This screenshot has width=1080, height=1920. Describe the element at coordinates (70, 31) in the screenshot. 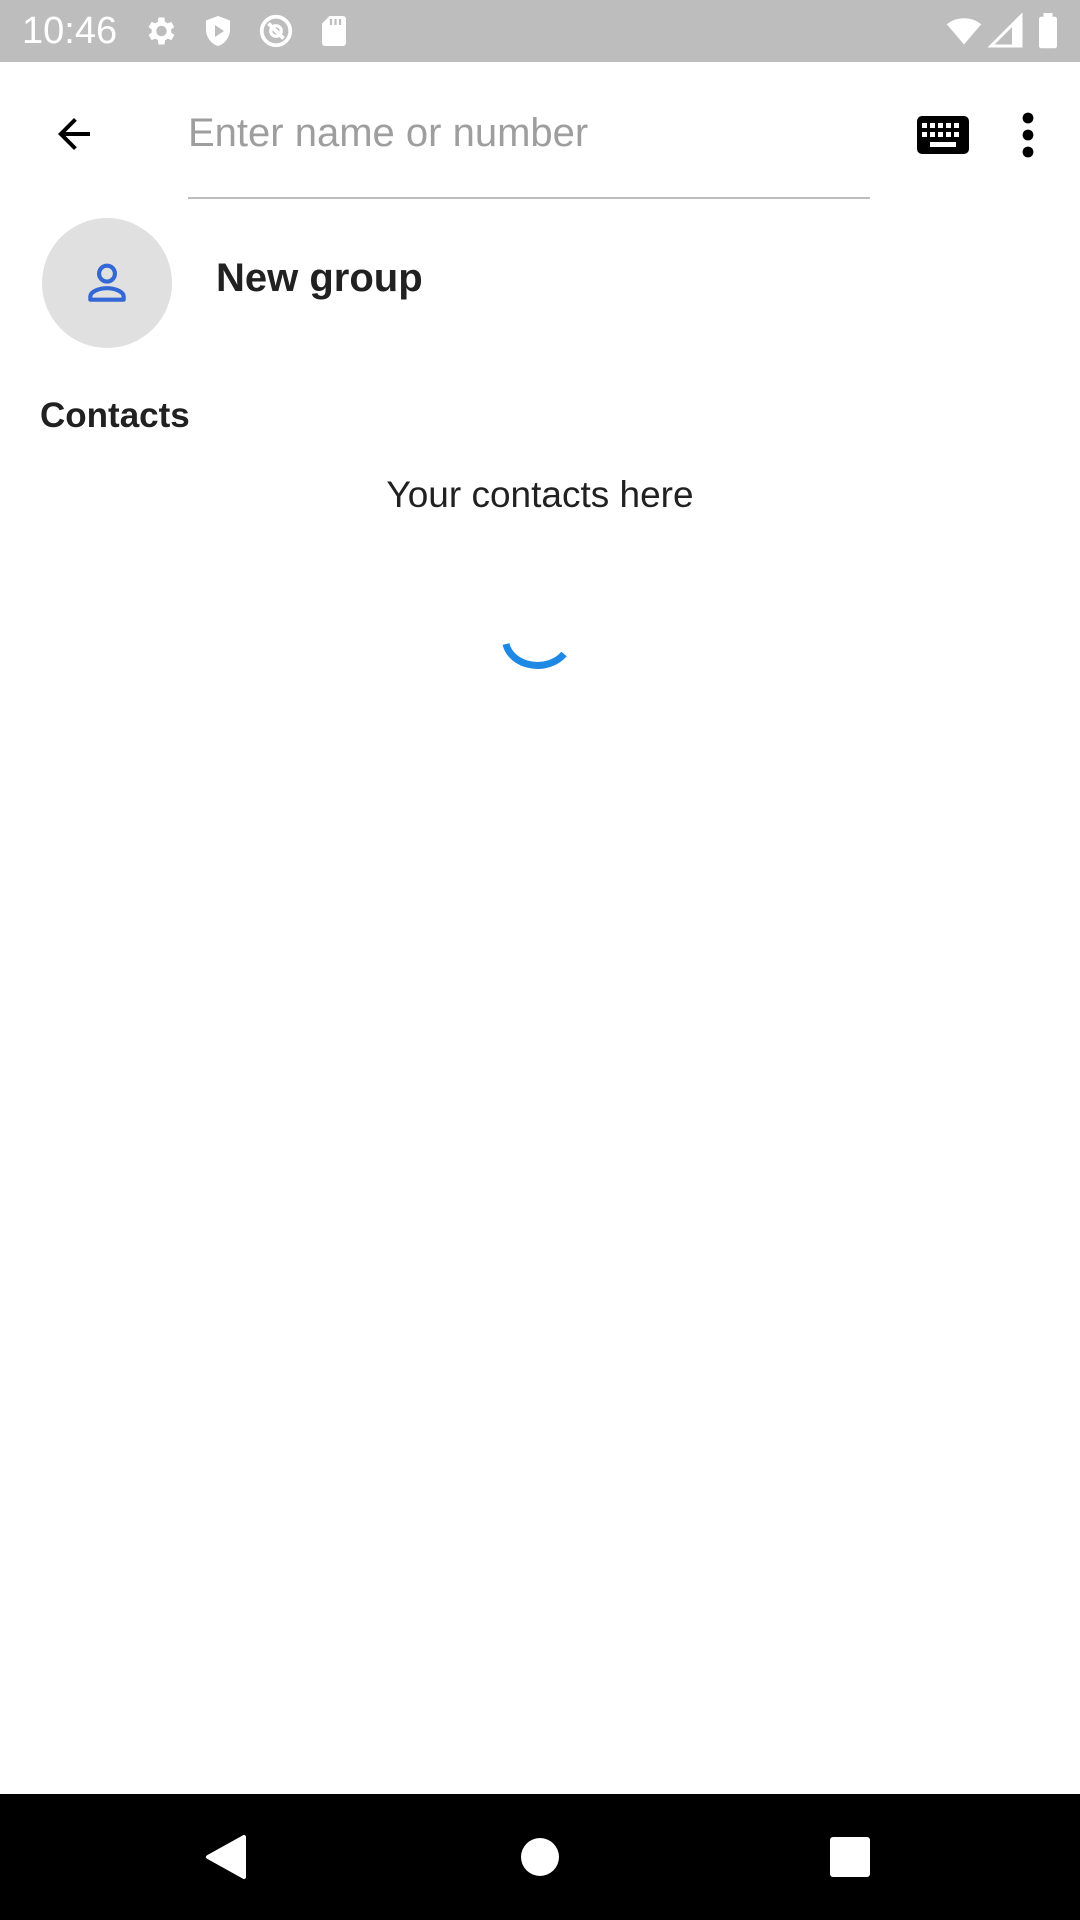

I see `status-time: 10:46` at that location.